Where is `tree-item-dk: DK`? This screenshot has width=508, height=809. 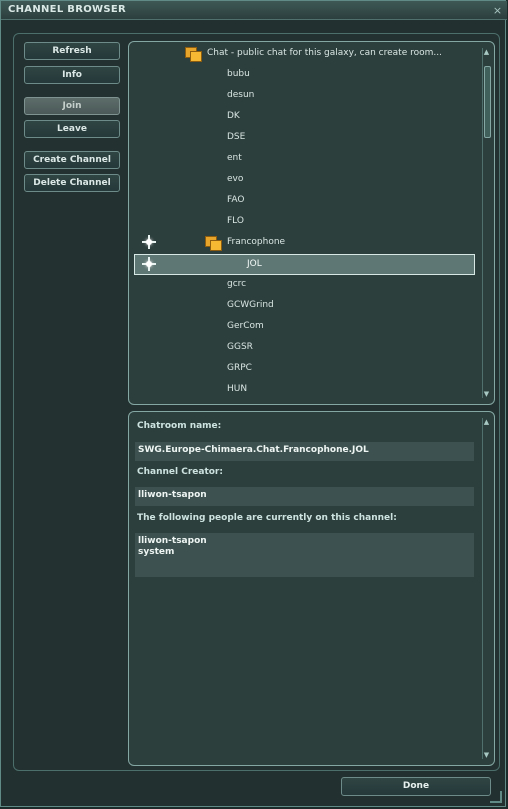
tree-item-dk: DK is located at coordinates (299, 116).